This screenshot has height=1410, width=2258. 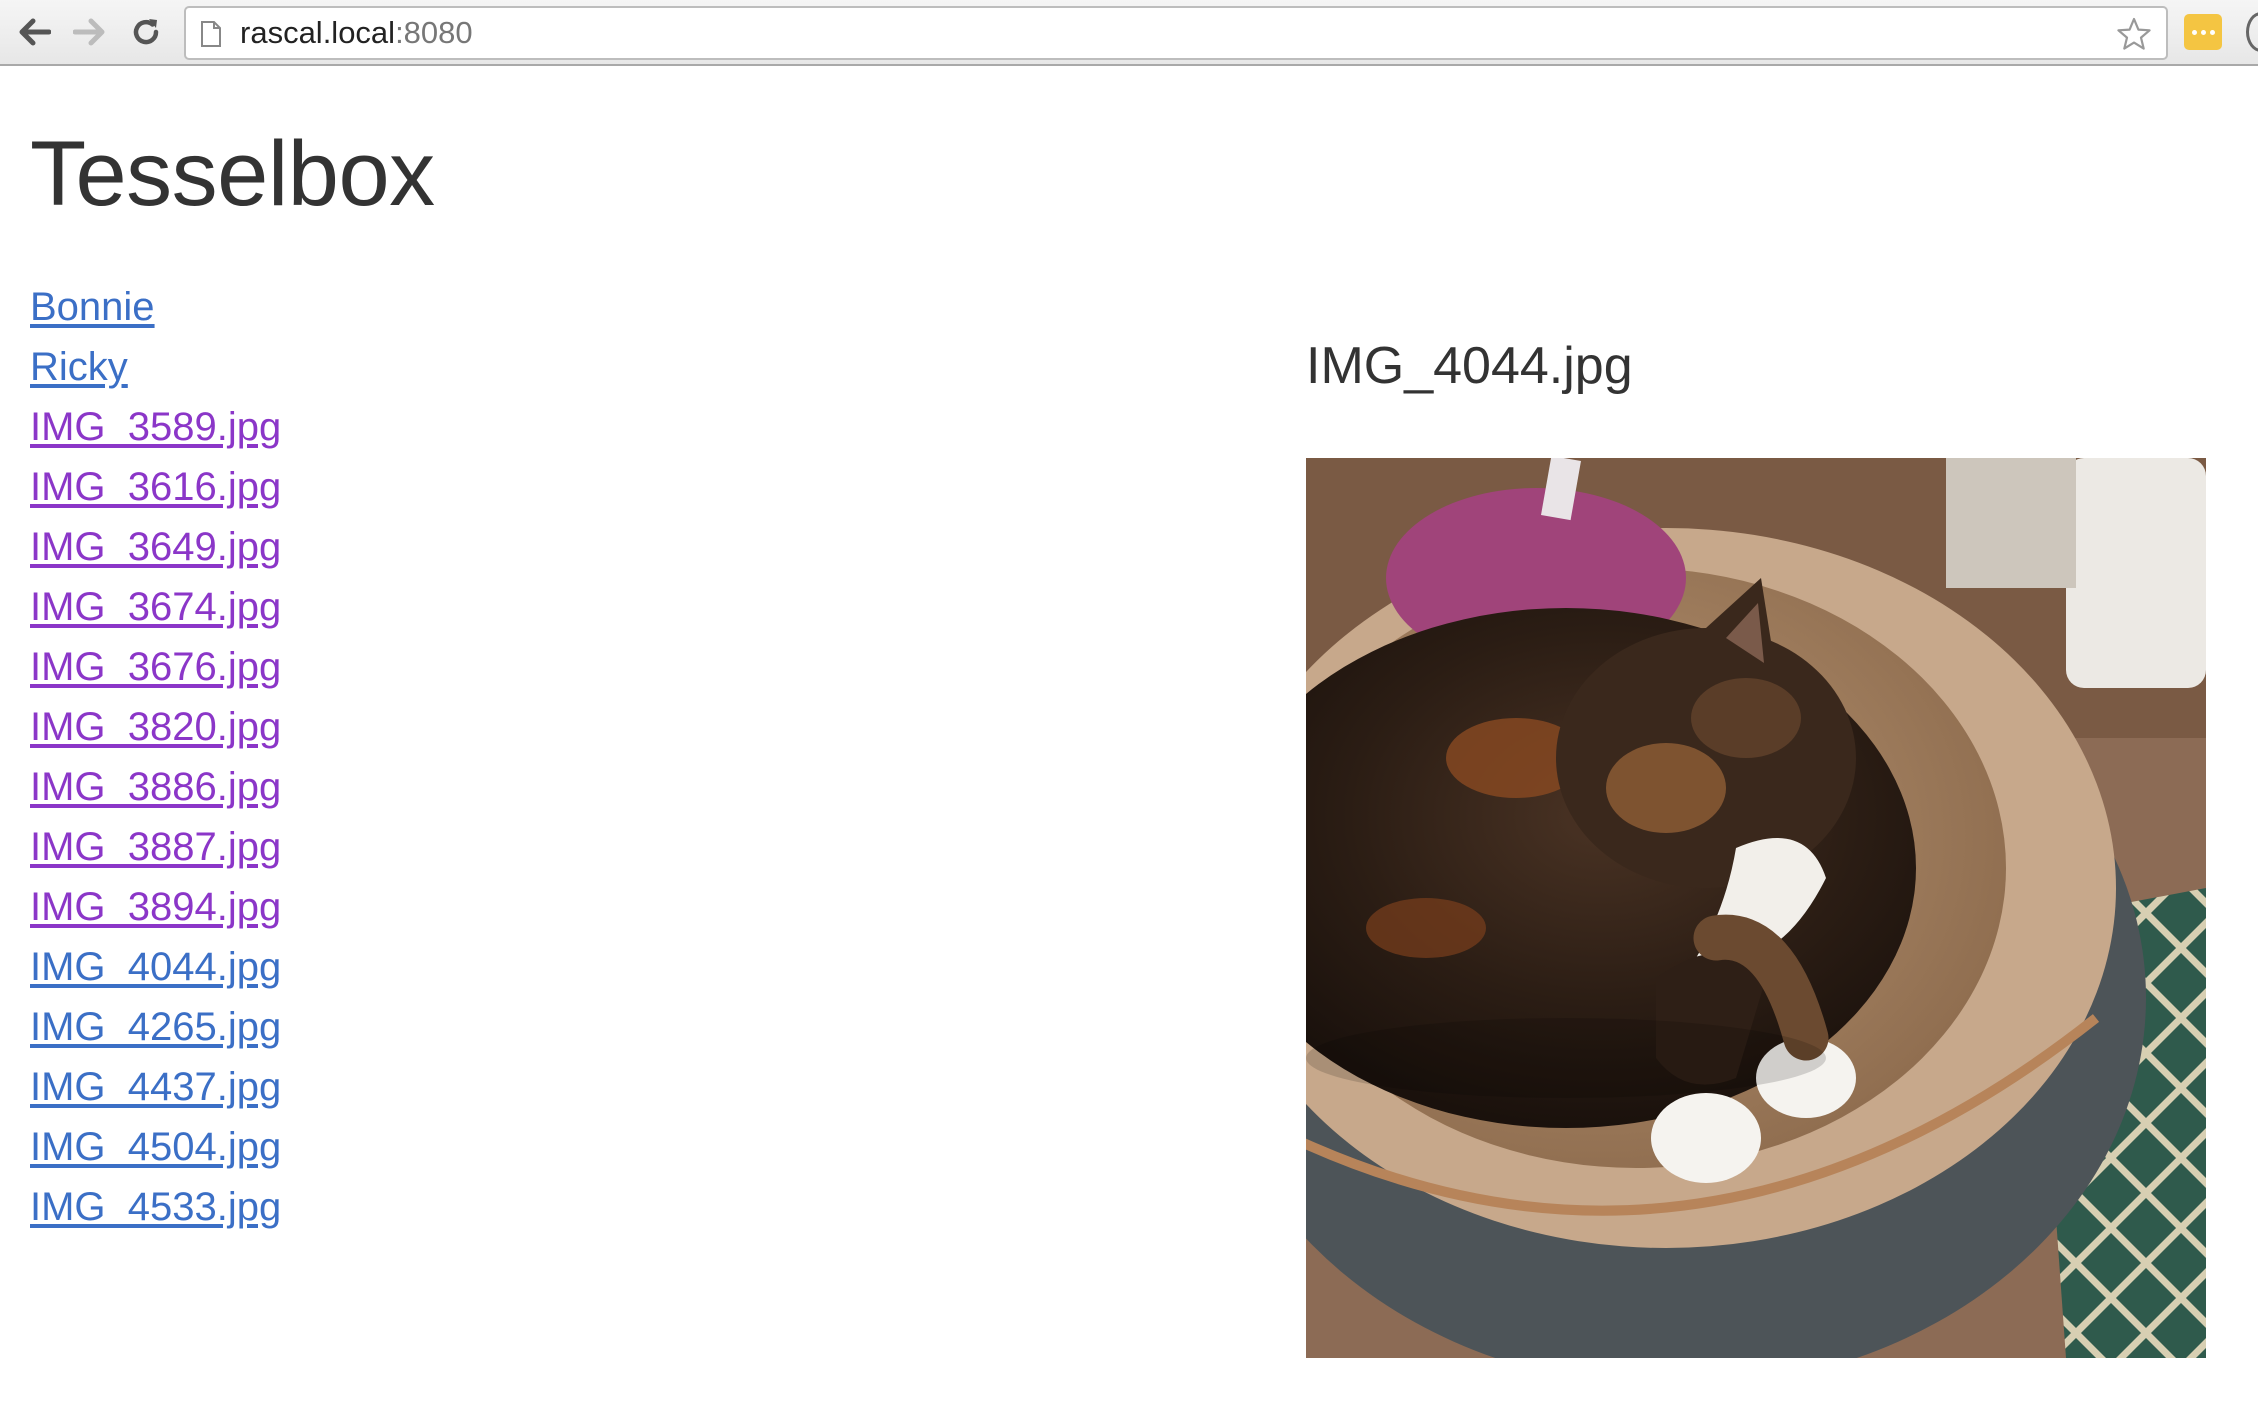 What do you see at coordinates (155, 787) in the screenshot?
I see `file-link: IMG_3886.jpg` at bounding box center [155, 787].